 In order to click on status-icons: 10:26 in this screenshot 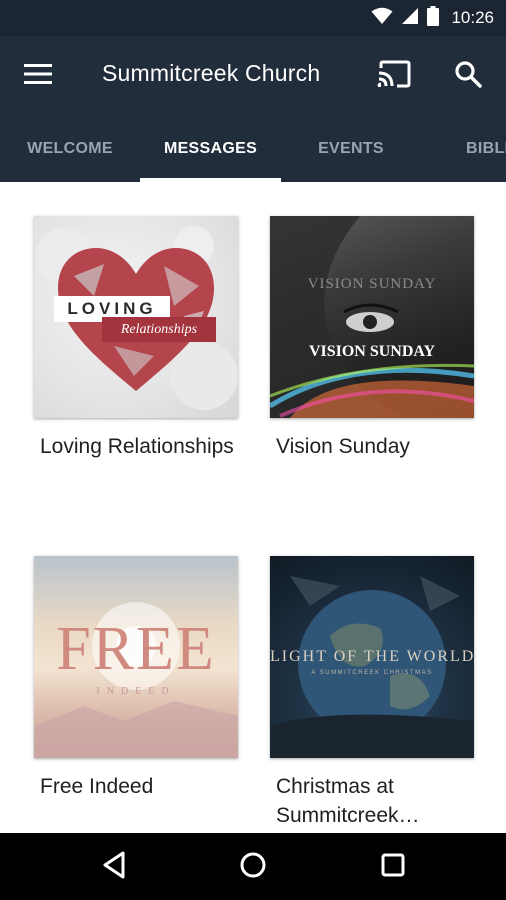, I will do `click(432, 18)`.